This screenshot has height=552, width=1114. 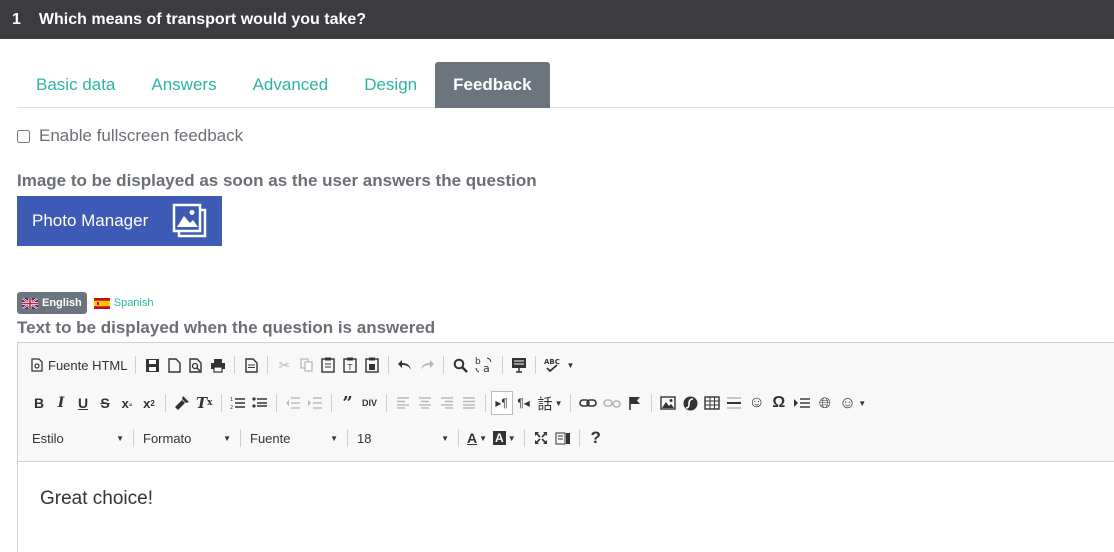 What do you see at coordinates (183, 85) in the screenshot?
I see `tab-answers: Answers` at bounding box center [183, 85].